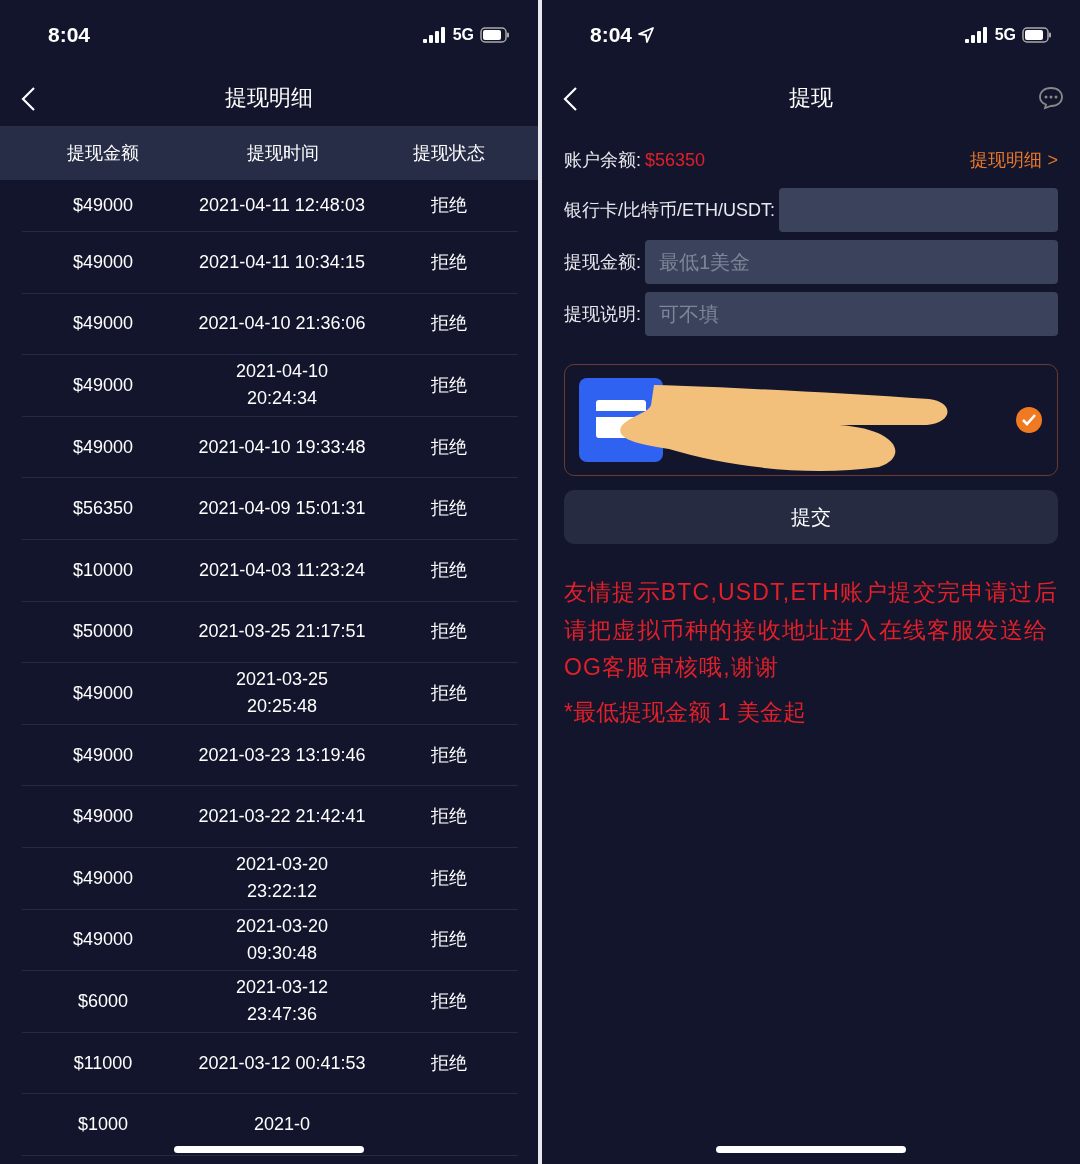  Describe the element at coordinates (282, 693) in the screenshot. I see `time-cell-text: 2021-03-25 20:25:48` at that location.